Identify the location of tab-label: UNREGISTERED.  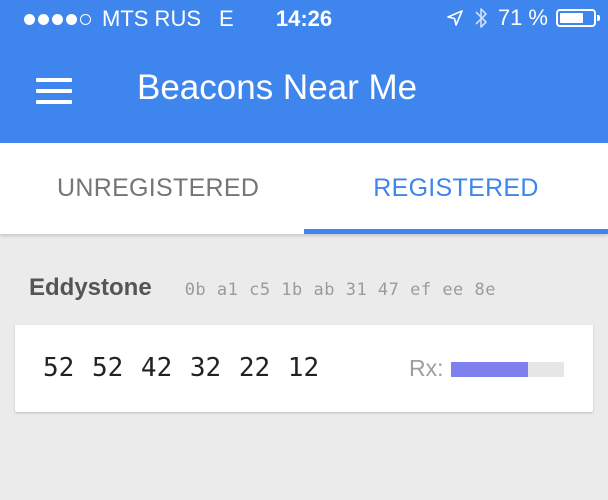
(158, 188).